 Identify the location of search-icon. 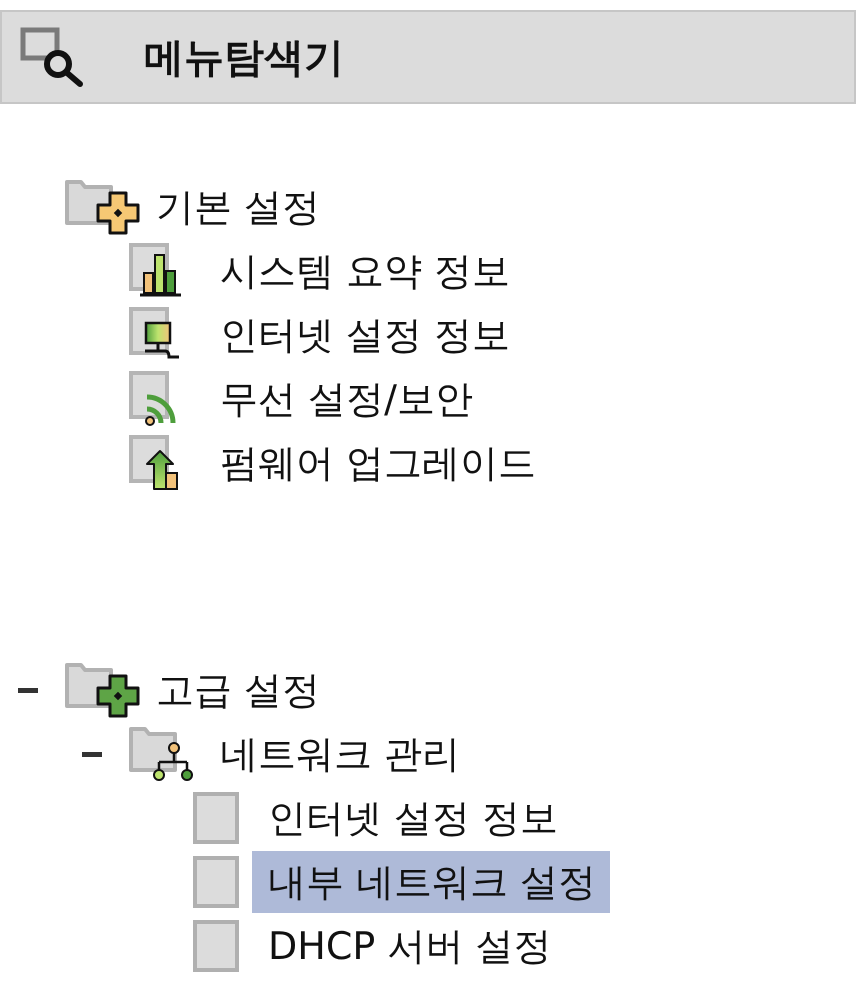
(53, 57).